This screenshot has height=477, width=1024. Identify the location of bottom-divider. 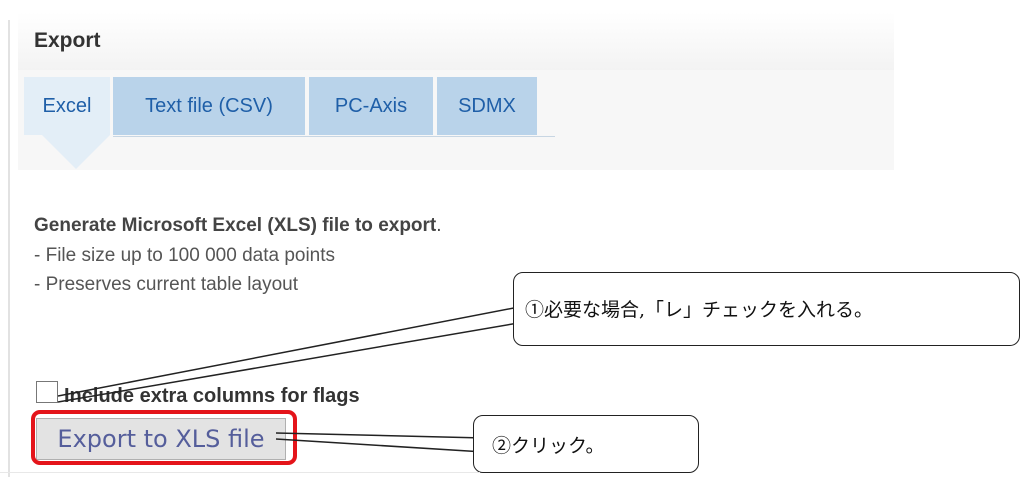
(240, 472).